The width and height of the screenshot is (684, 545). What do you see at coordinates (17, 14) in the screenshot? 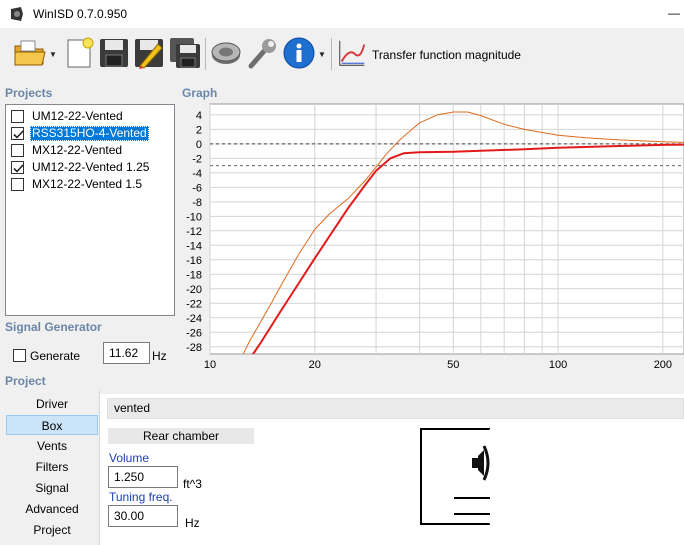
I see `app-speaker-icon` at bounding box center [17, 14].